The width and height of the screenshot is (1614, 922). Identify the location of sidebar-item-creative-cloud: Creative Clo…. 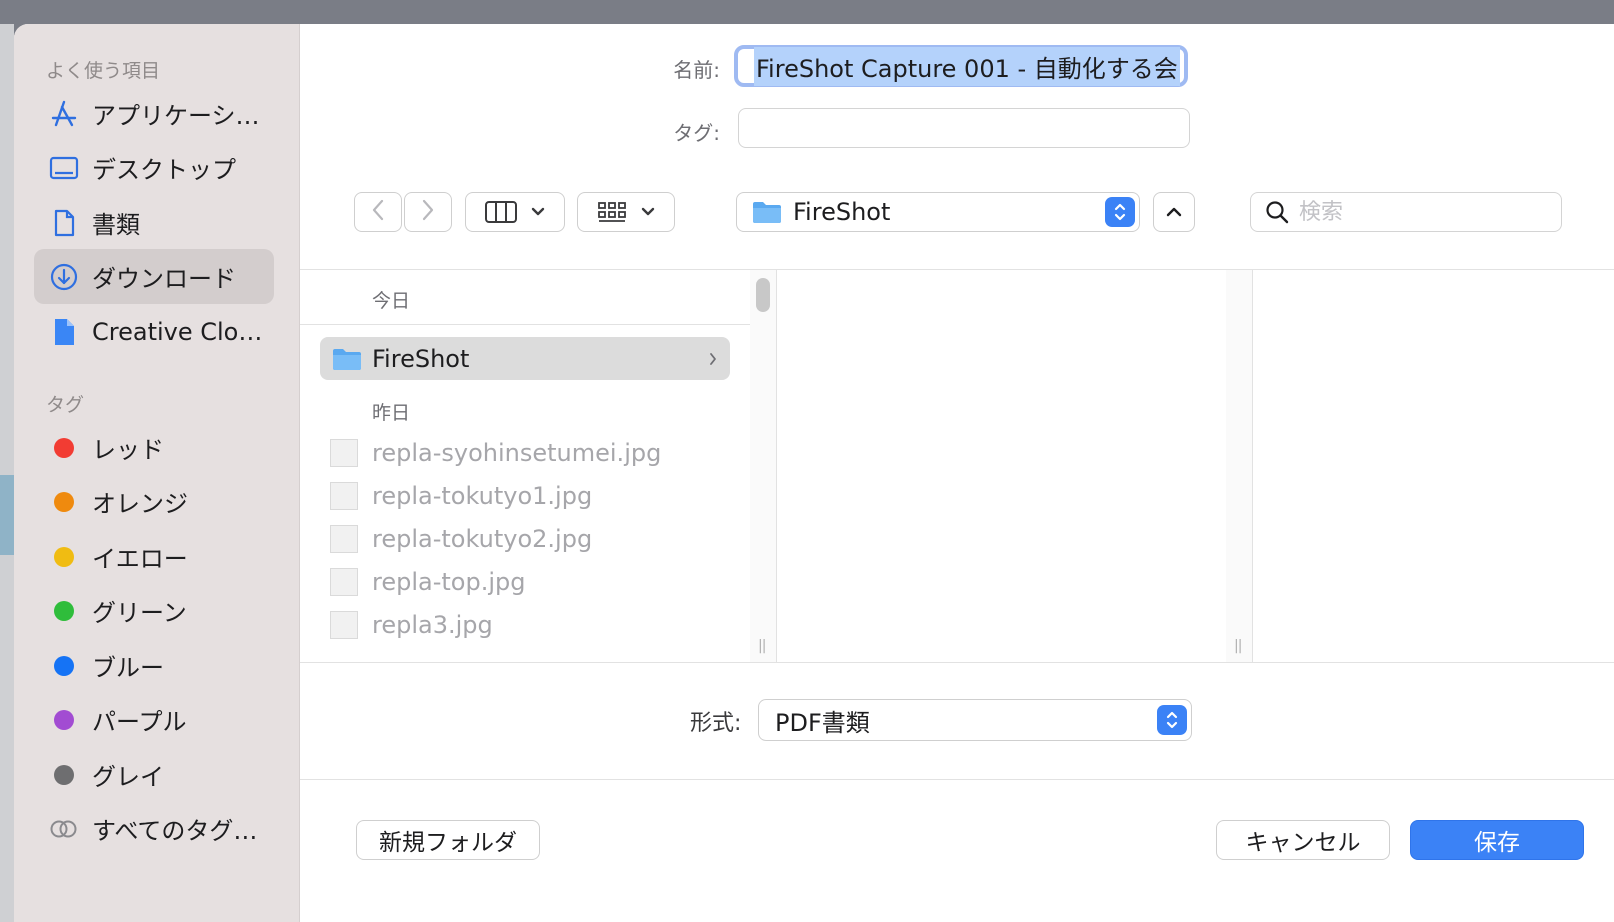
(154, 331).